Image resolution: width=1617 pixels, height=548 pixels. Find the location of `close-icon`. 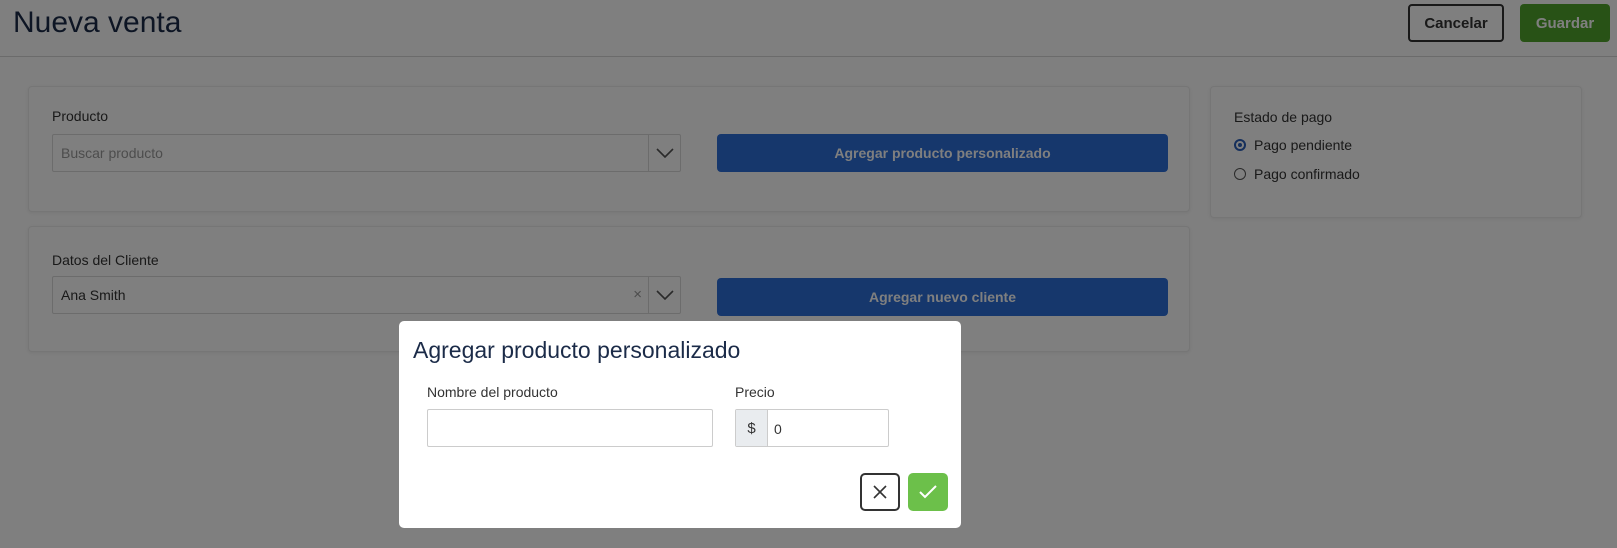

close-icon is located at coordinates (880, 492).